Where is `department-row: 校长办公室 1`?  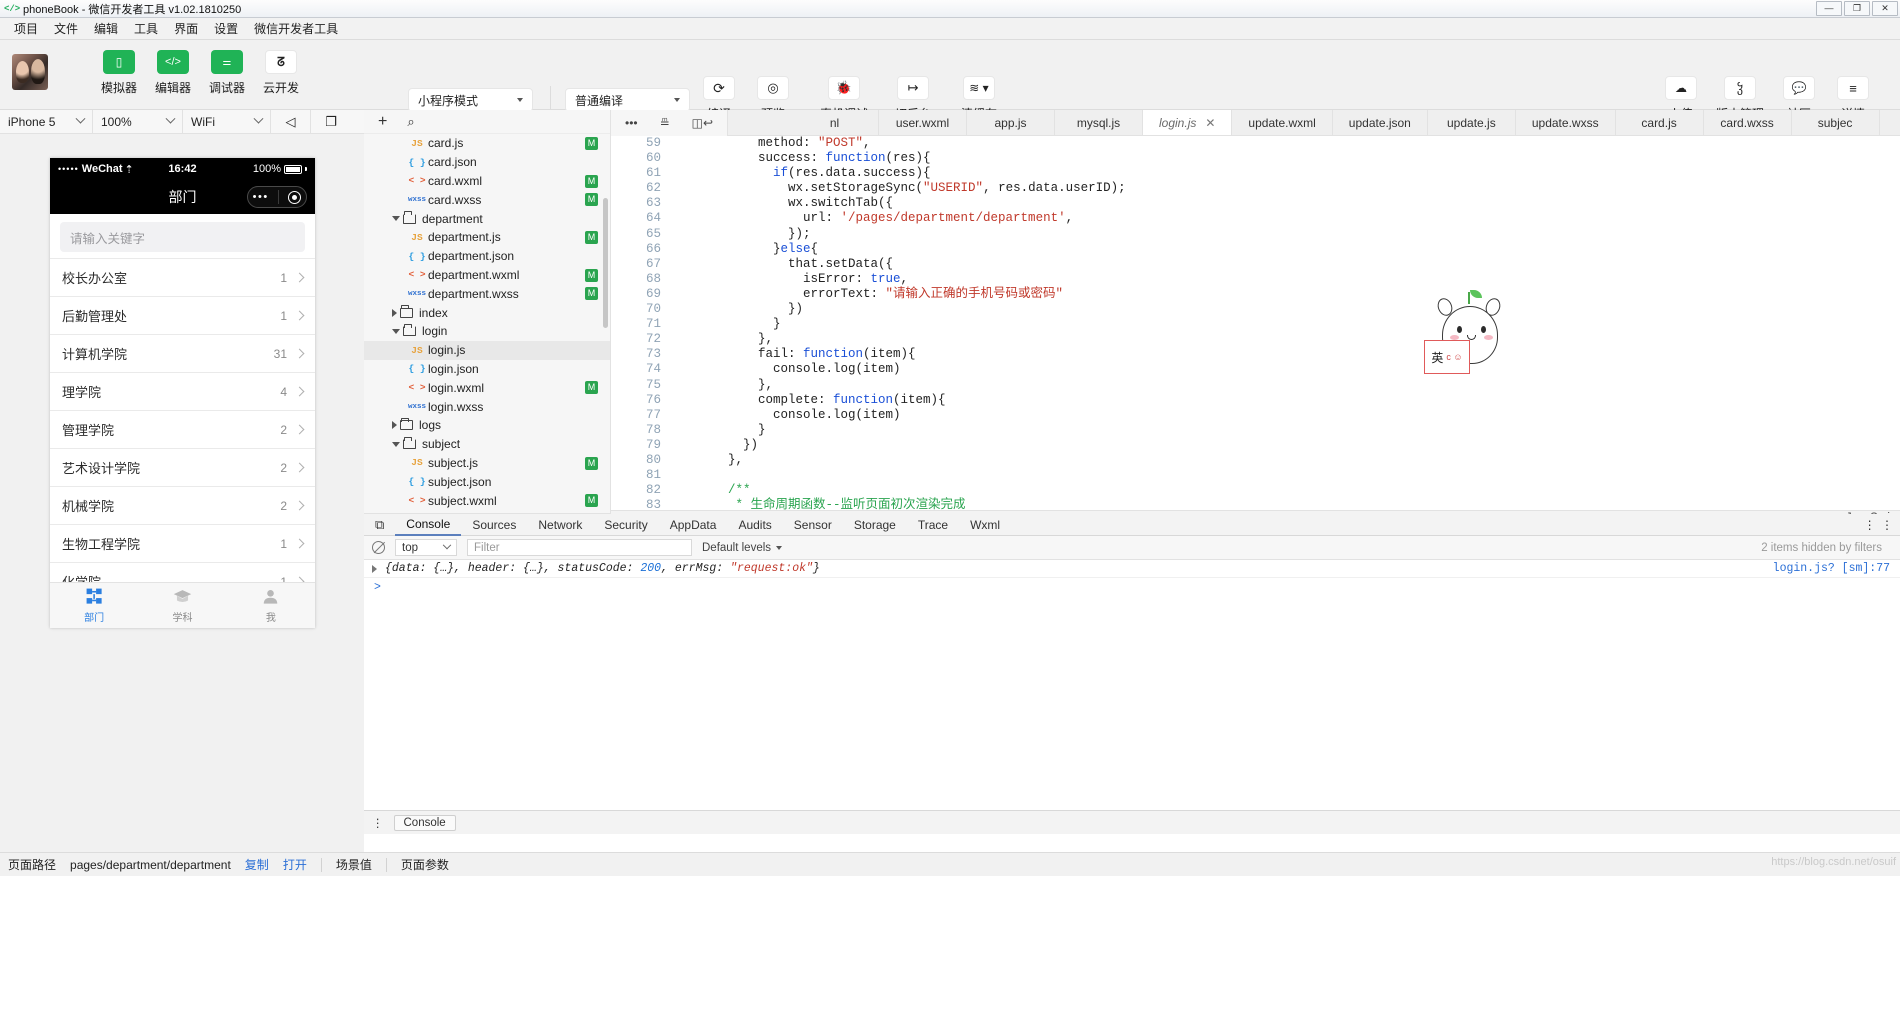
department-row: 校长办公室 1 is located at coordinates (182, 277).